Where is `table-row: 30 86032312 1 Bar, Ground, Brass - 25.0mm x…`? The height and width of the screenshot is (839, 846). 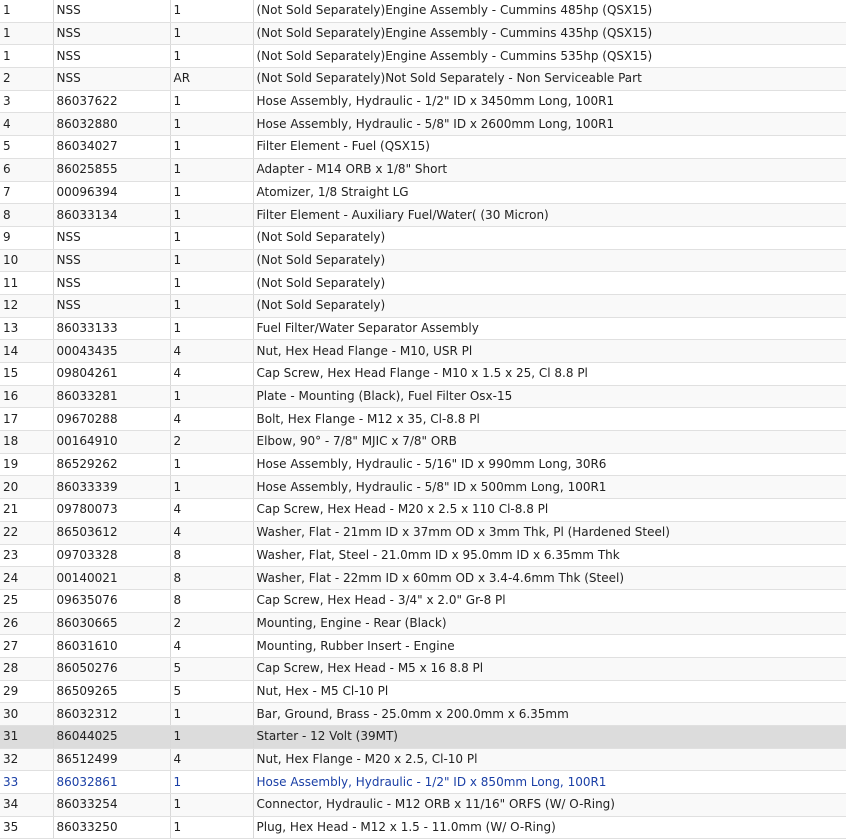 table-row: 30 86032312 1 Bar, Ground, Brass - 25.0mm x… is located at coordinates (423, 714).